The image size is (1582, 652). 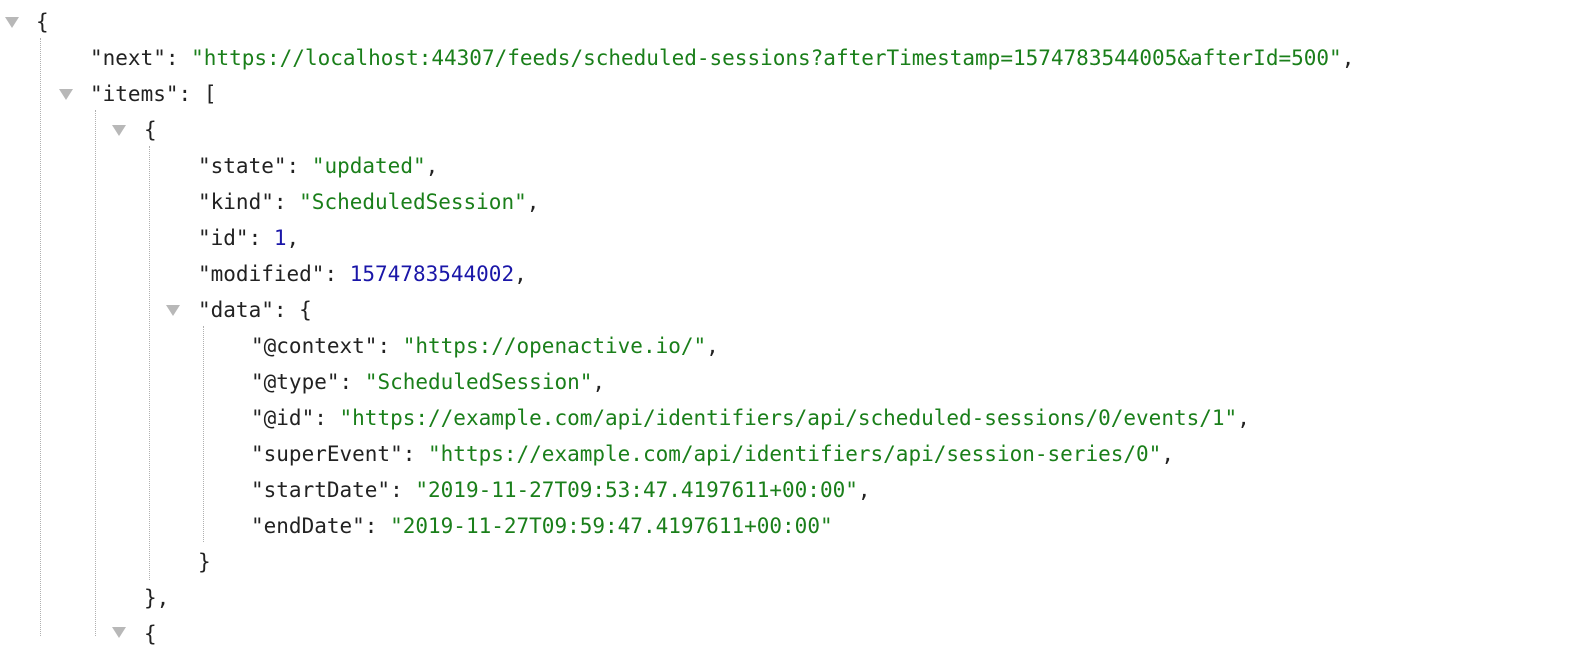 I want to click on json-line-context: "@context": "https://openactive.io/",, so click(x=485, y=346).